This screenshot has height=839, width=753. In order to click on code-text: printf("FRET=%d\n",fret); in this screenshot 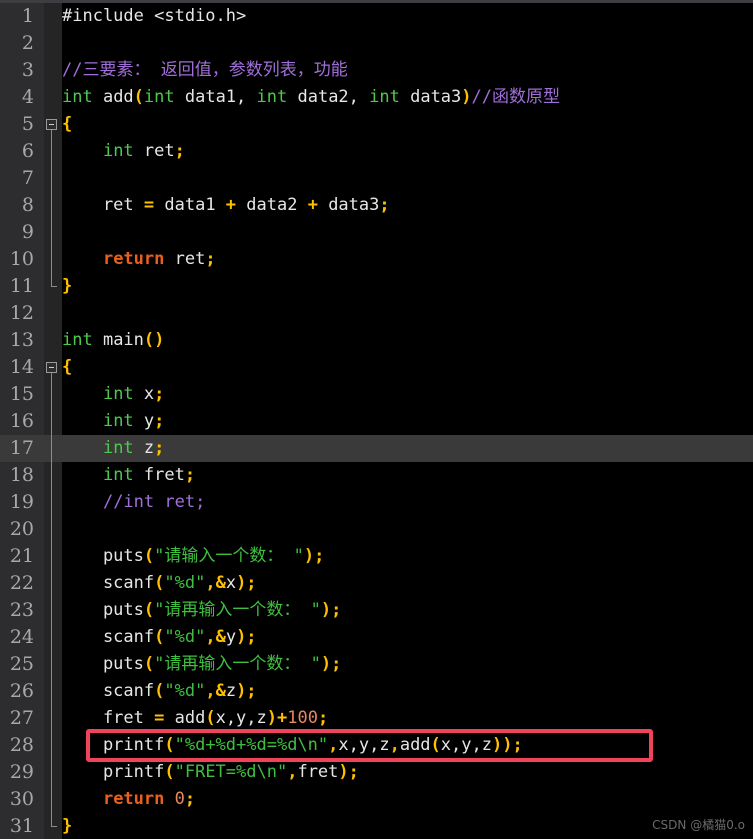, I will do `click(210, 772)`.